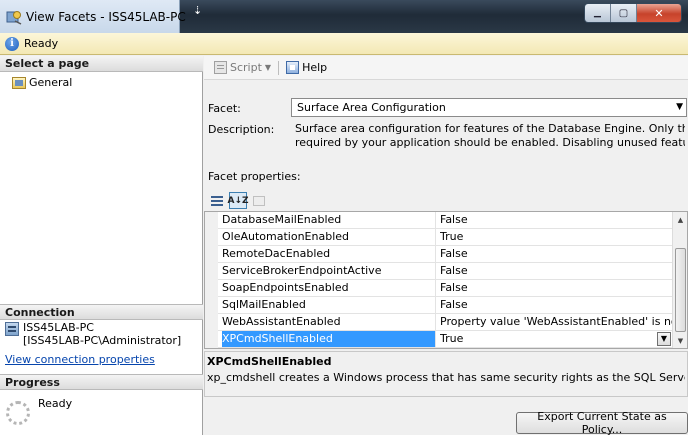 The height and width of the screenshot is (435, 688). I want to click on progress-status-text: Ready, so click(55, 403).